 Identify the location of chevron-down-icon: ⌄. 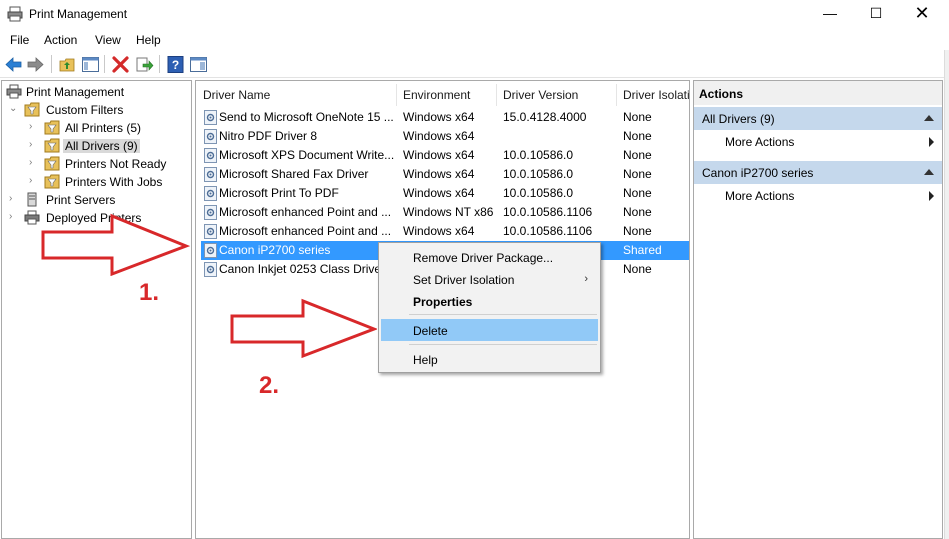
(13, 108).